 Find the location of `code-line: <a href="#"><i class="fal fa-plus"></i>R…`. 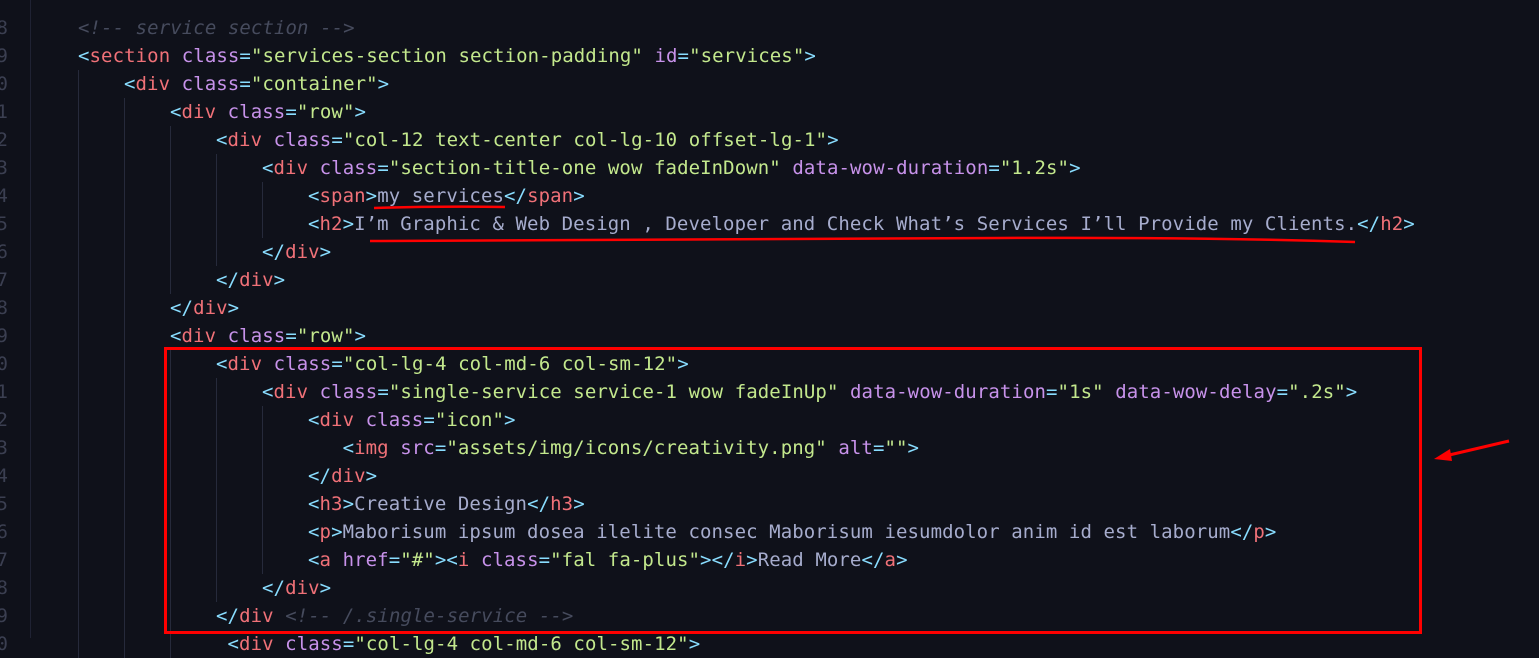

code-line: <a href="#"><i class="fal fa-plus"></i>R… is located at coordinates (608, 560).